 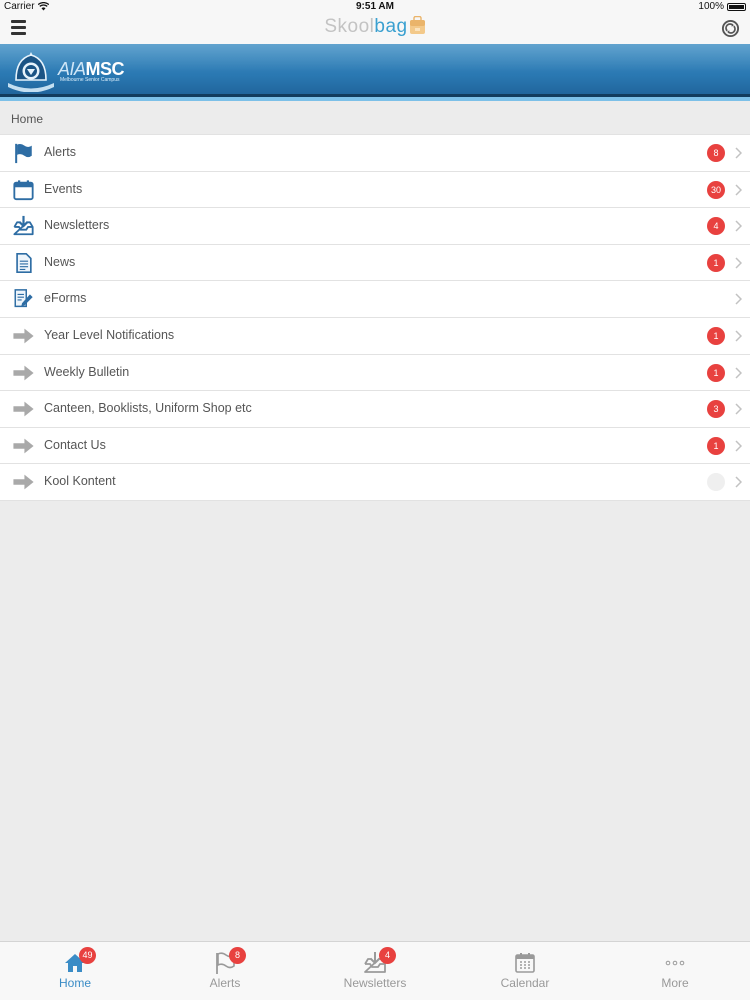 What do you see at coordinates (75, 444) in the screenshot?
I see `menu-item-label: Contact Us` at bounding box center [75, 444].